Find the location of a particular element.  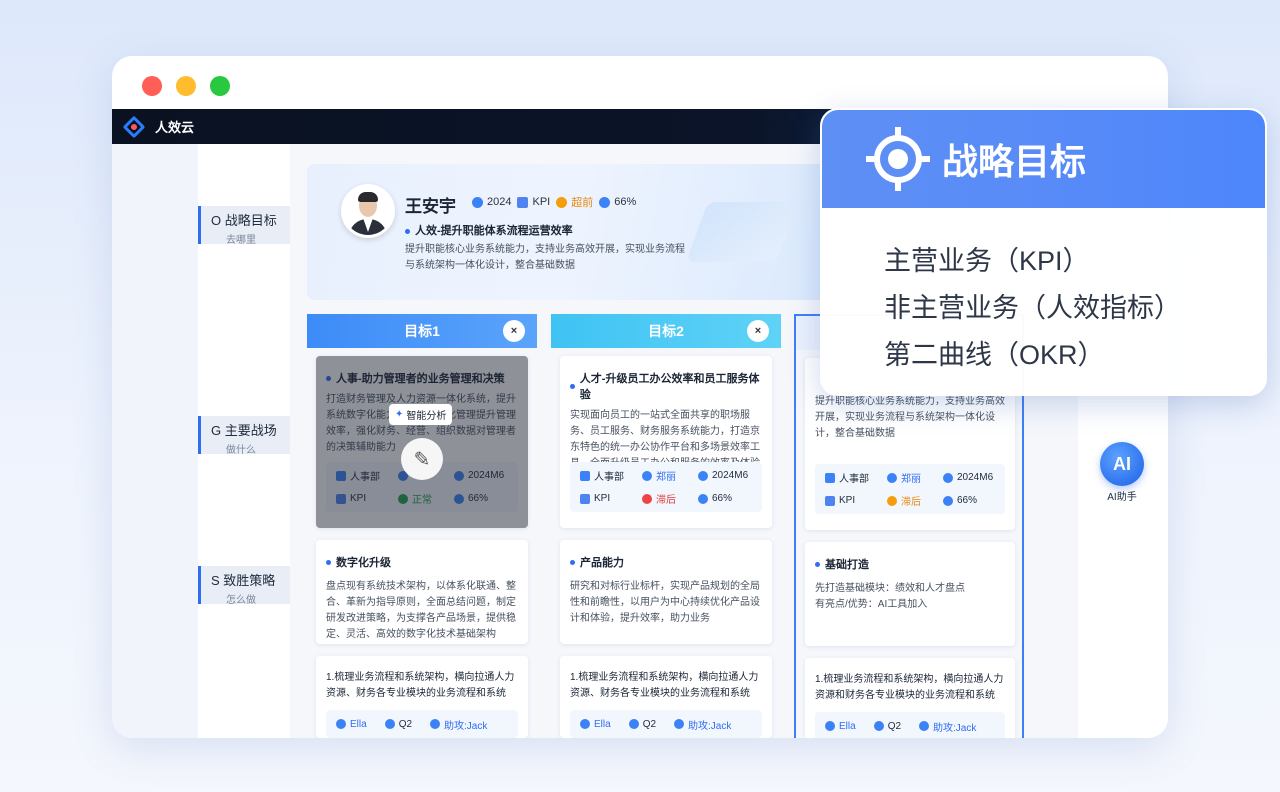

ai-assistant-label: AI助手 is located at coordinates (1122, 497).